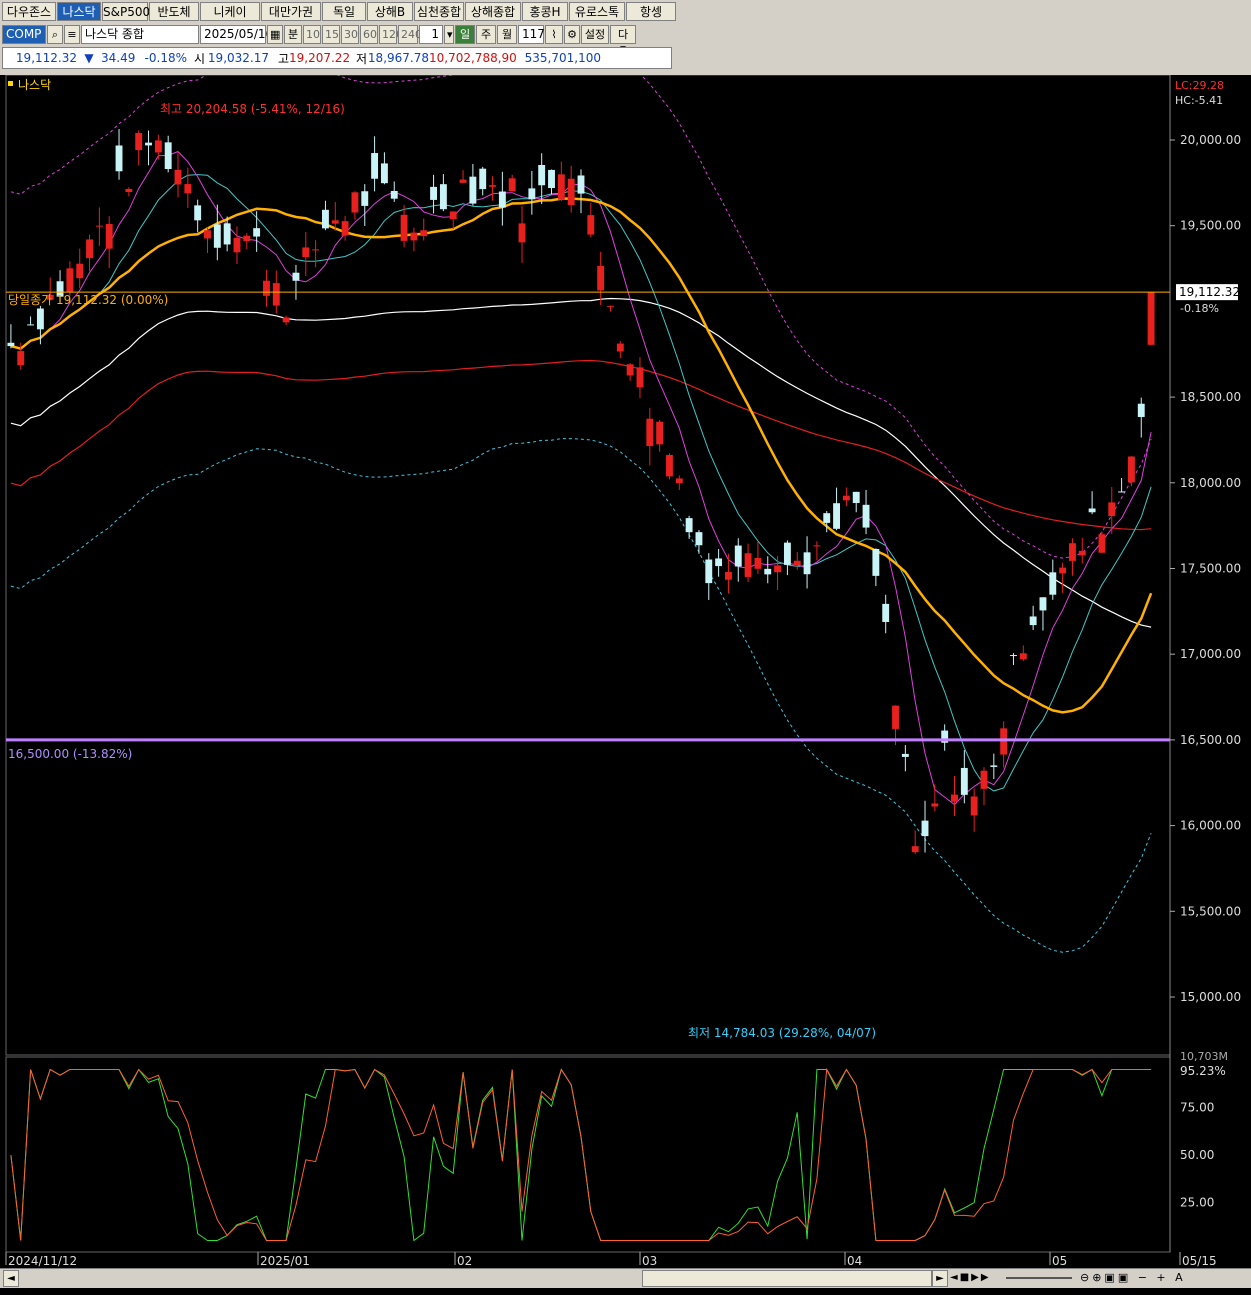 The image size is (1251, 1295). I want to click on price-tag: 19,112.32, so click(1209, 292).